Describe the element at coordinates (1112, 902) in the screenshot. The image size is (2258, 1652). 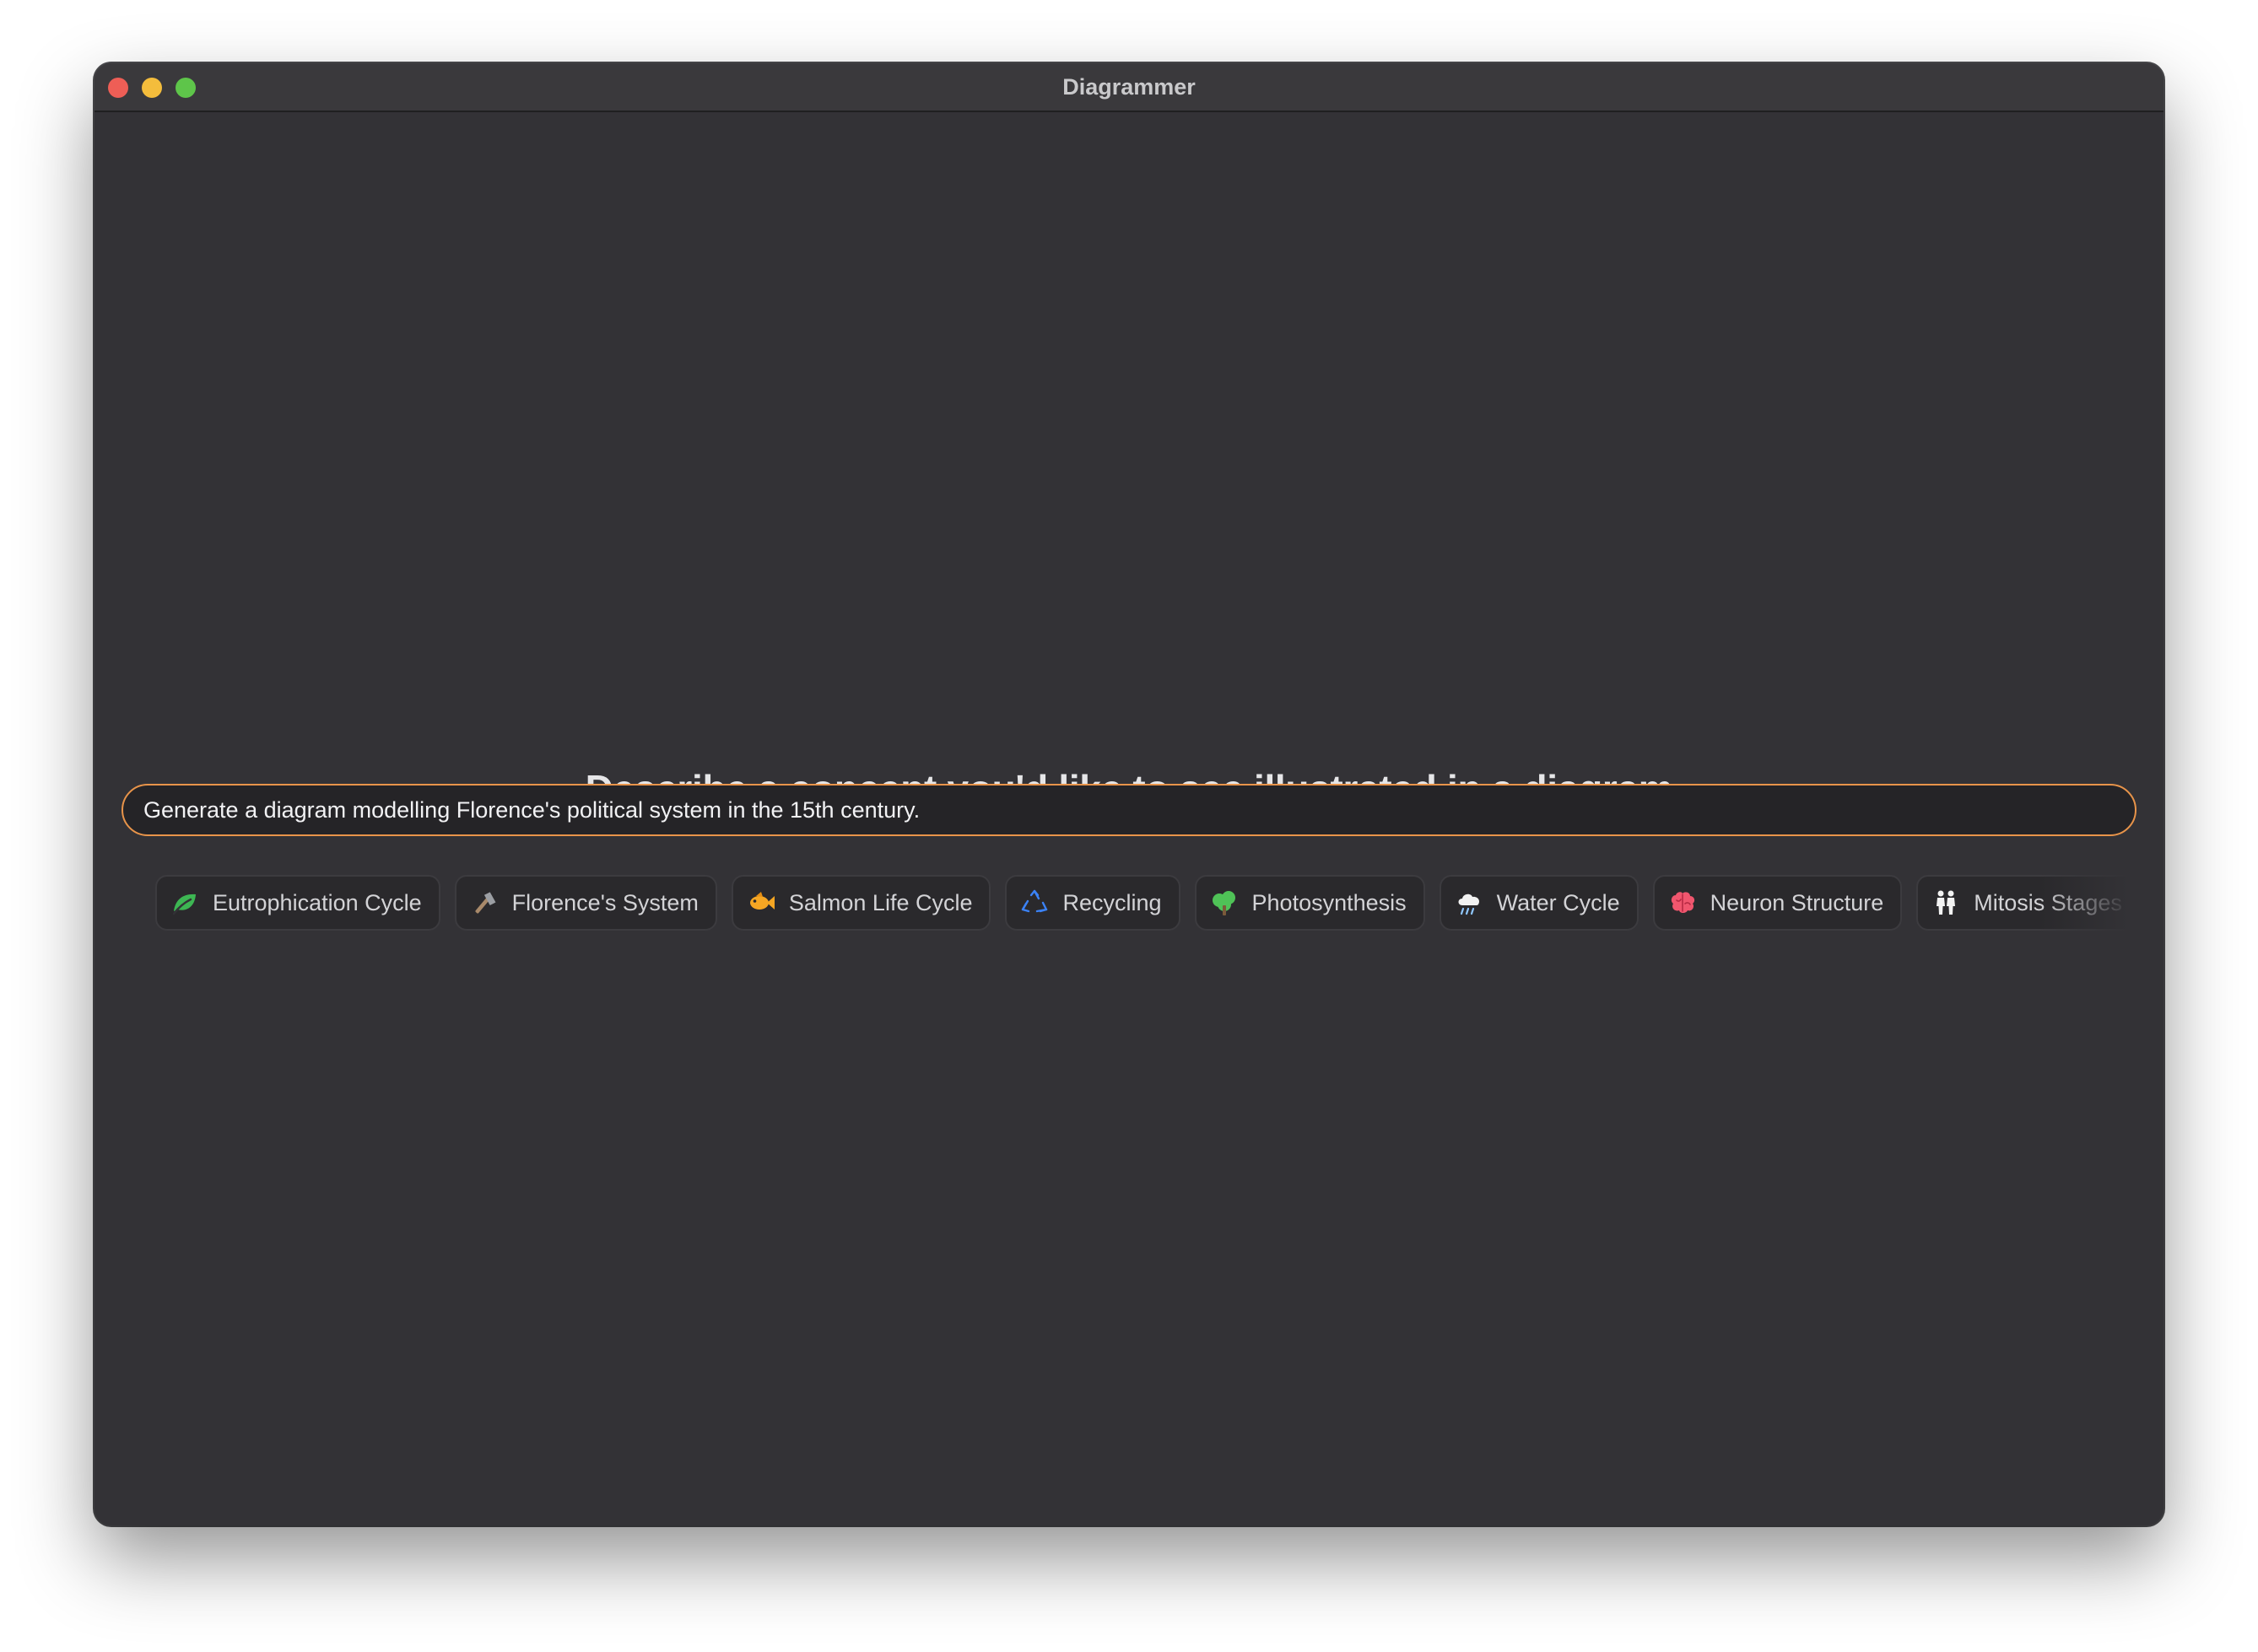
I see `suggestion-label: Recycling` at that location.